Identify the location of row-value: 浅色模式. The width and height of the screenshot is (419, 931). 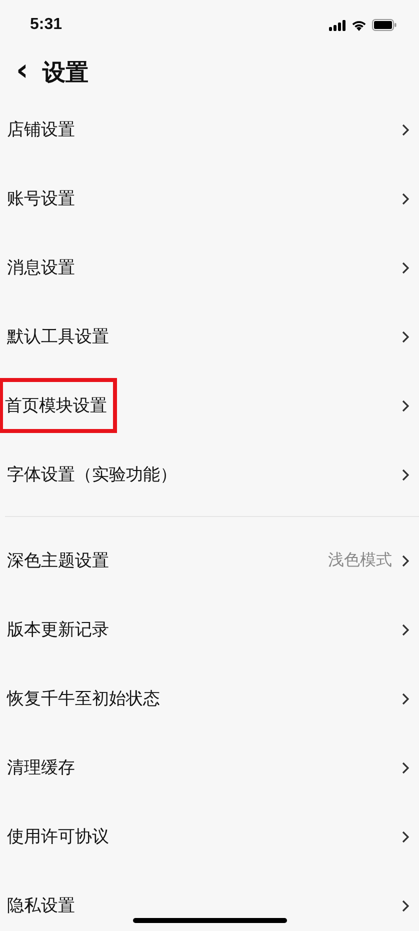
(360, 560).